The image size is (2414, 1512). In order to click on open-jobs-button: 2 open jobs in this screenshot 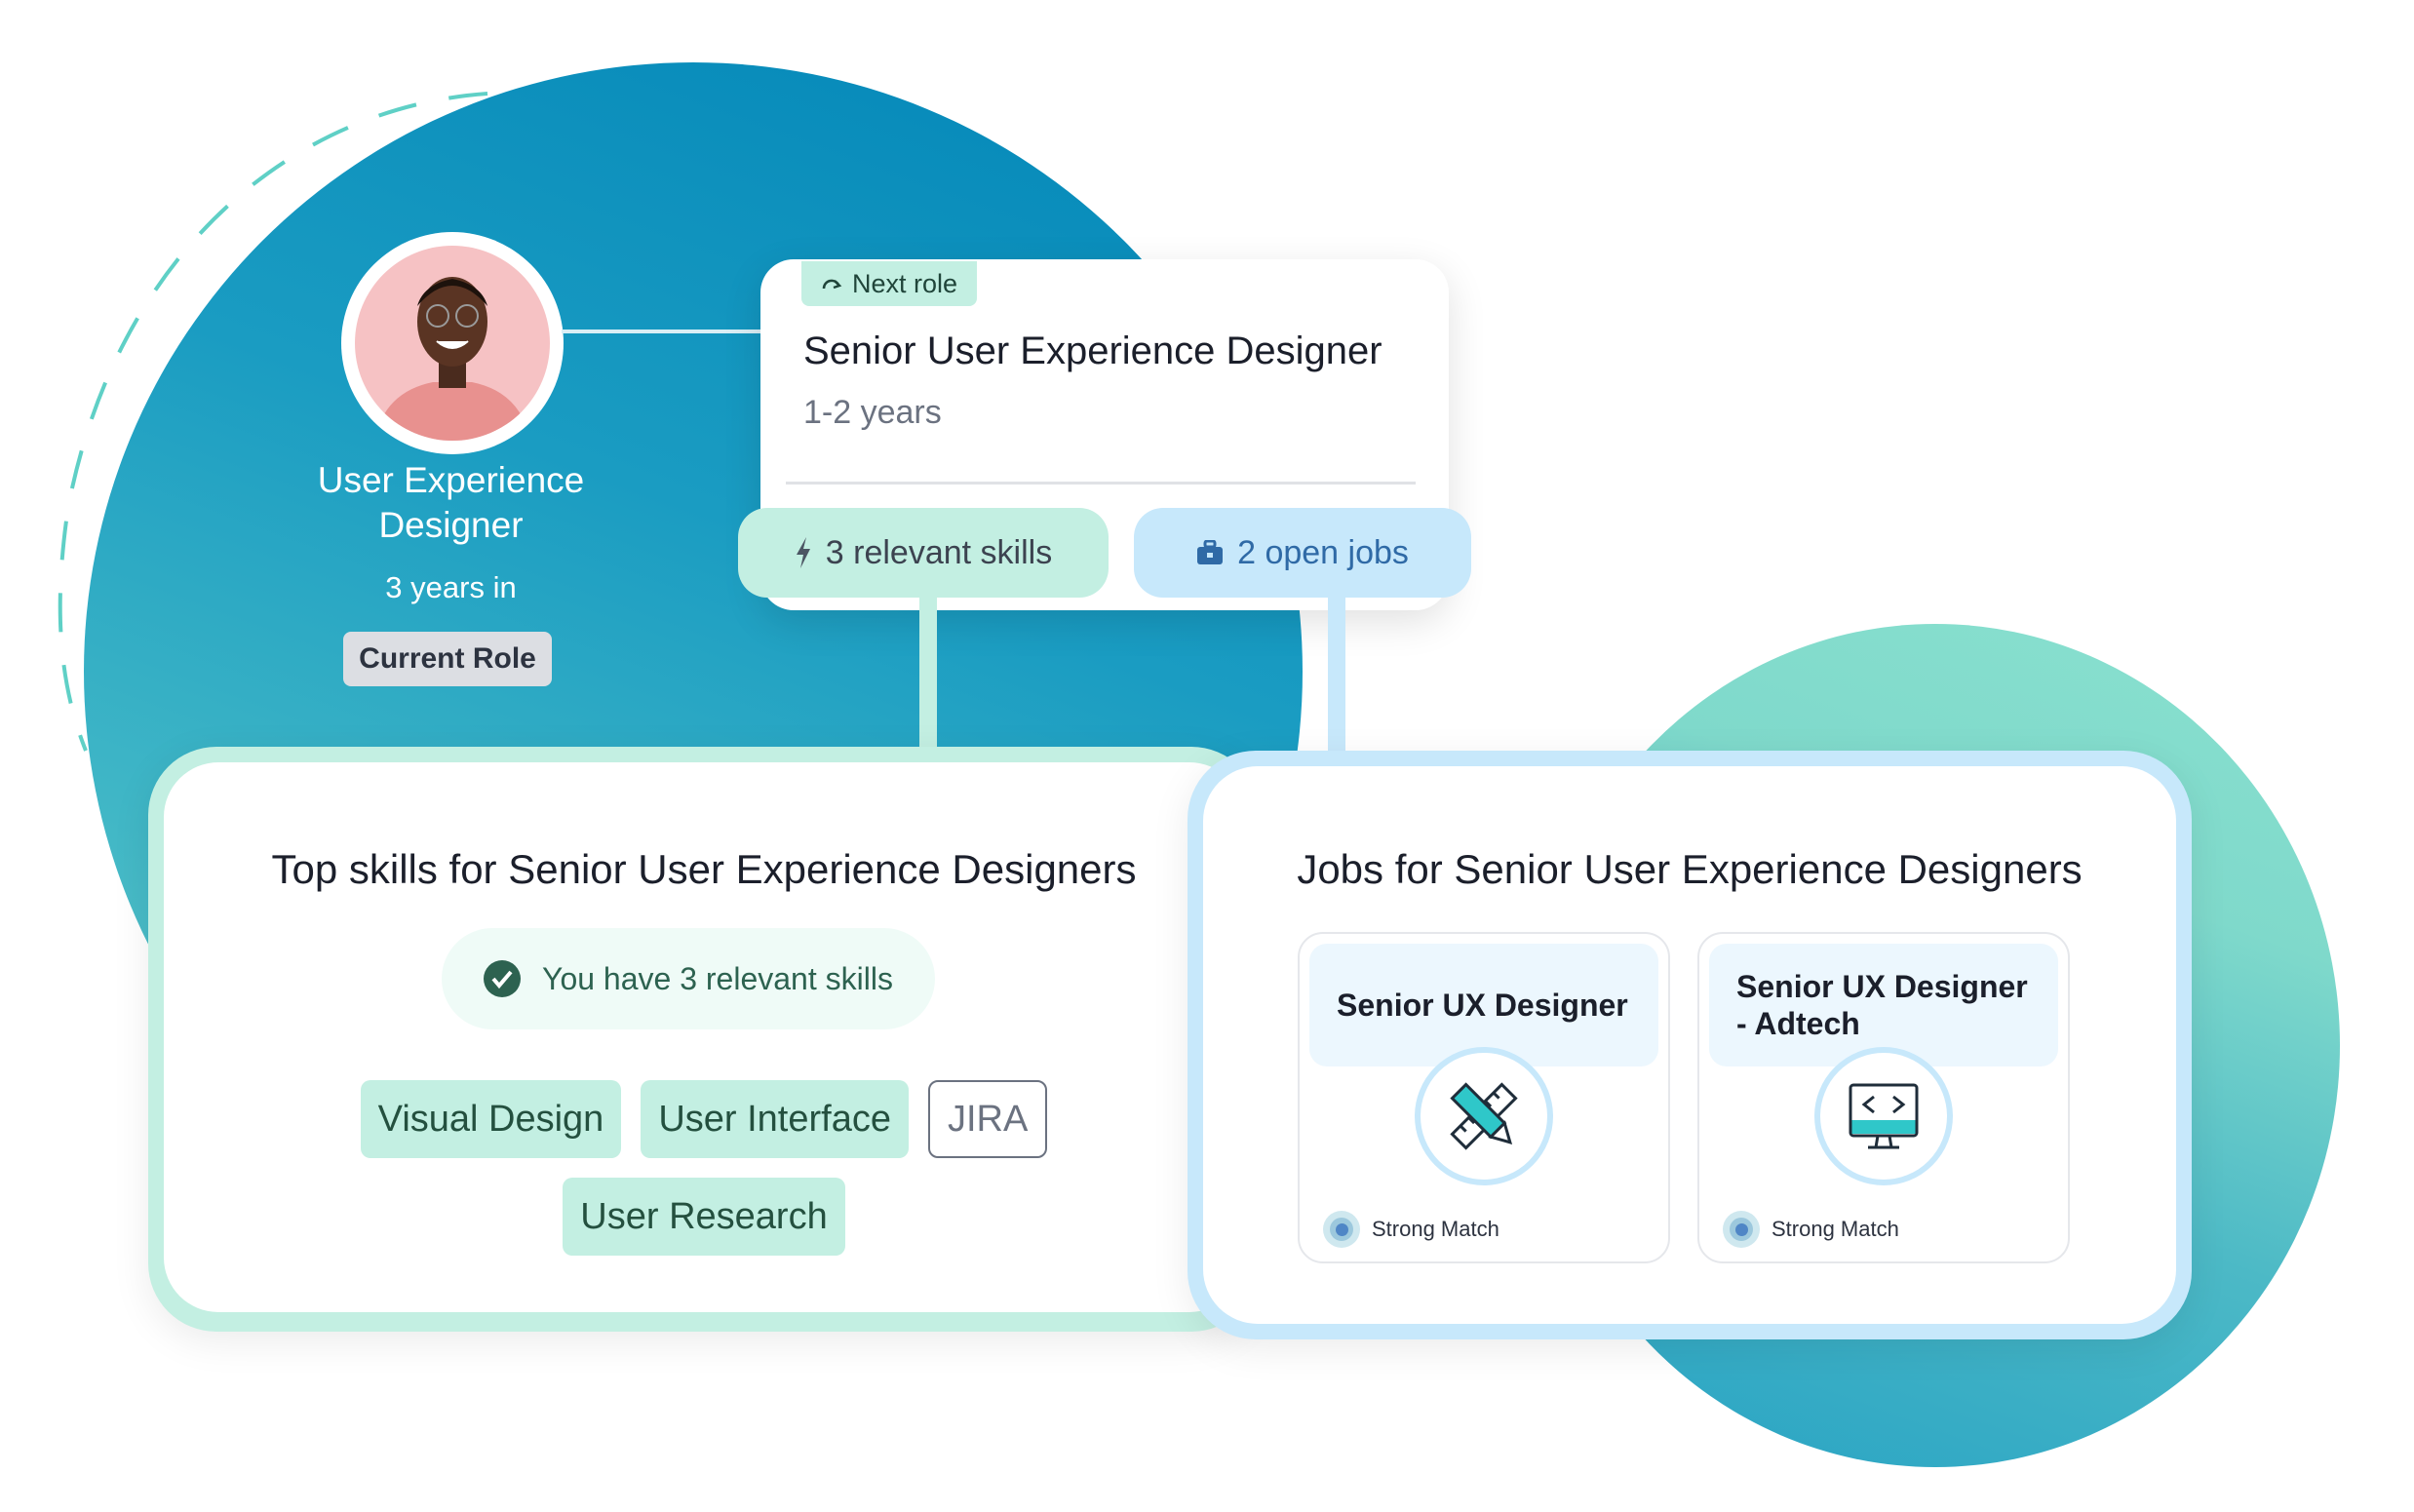, I will do `click(1303, 553)`.